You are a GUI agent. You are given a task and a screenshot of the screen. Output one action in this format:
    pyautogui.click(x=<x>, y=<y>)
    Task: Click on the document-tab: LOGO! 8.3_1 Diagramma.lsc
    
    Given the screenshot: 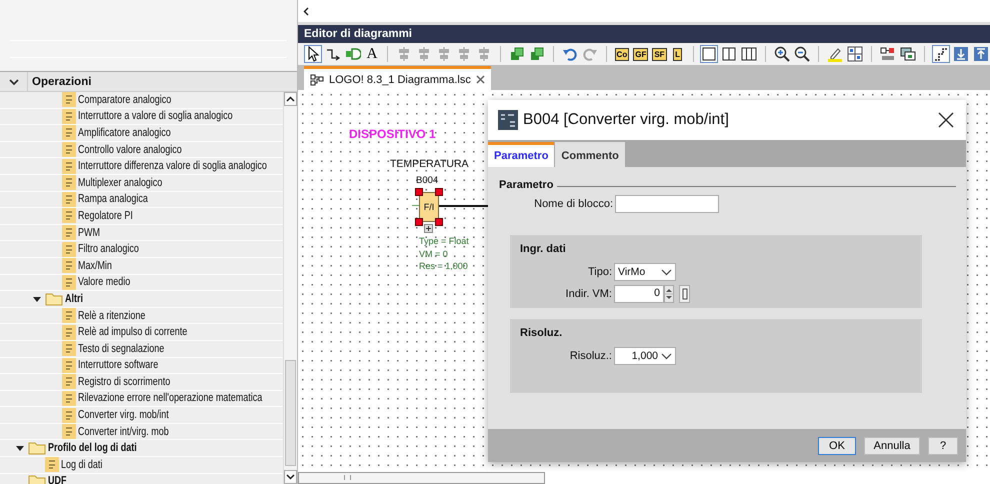 What is the action you would take?
    pyautogui.click(x=397, y=78)
    